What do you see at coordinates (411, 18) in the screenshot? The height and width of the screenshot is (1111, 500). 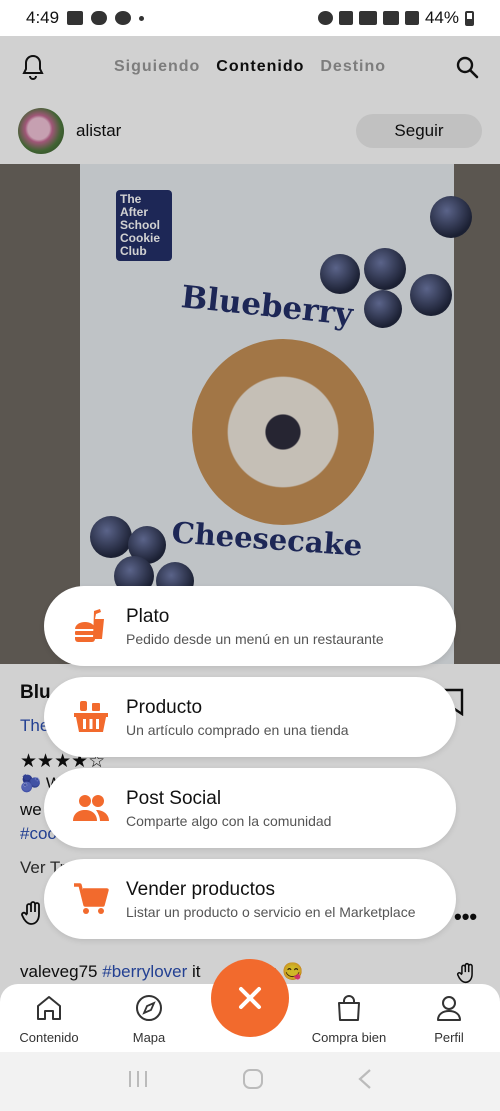 I see `signal-icon` at bounding box center [411, 18].